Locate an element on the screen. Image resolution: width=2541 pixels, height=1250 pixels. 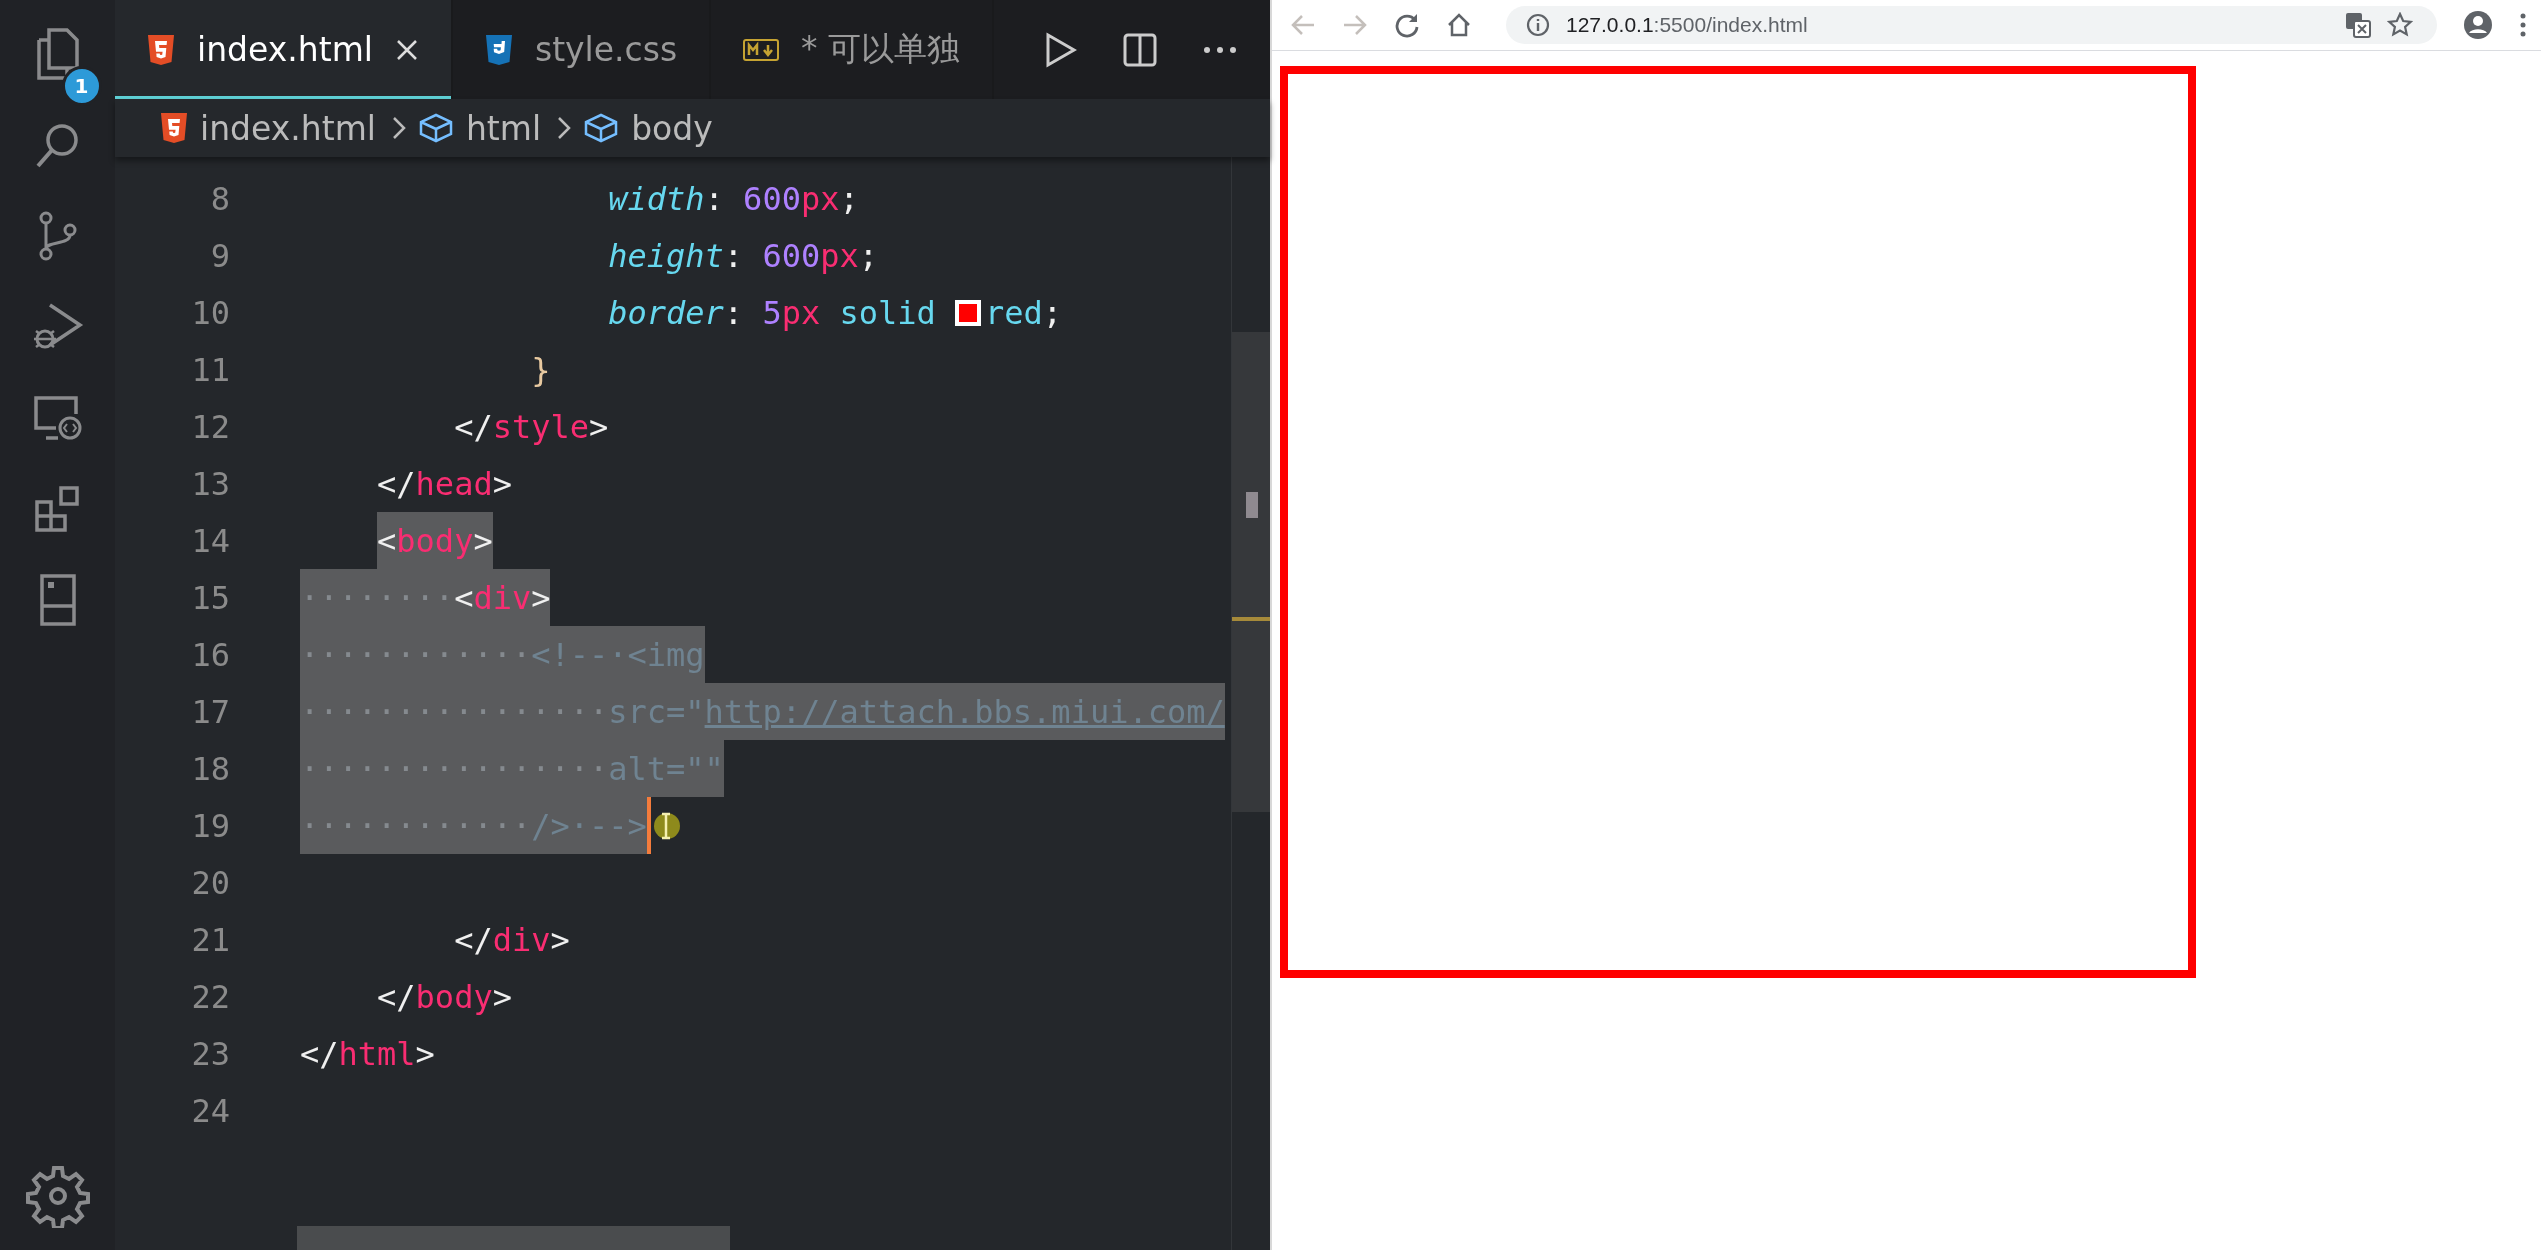
avatar-icon is located at coordinates (2478, 25).